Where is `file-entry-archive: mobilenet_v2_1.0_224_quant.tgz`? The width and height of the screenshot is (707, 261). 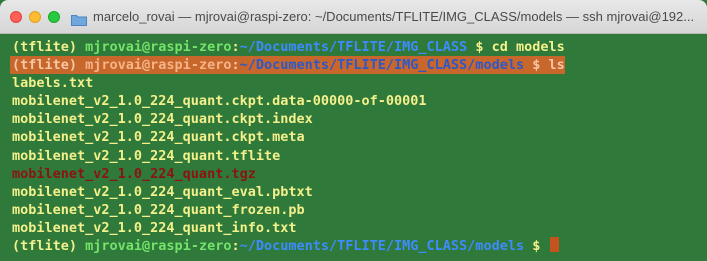
file-entry-archive: mobilenet_v2_1.0_224_quant.tgz is located at coordinates (134, 173).